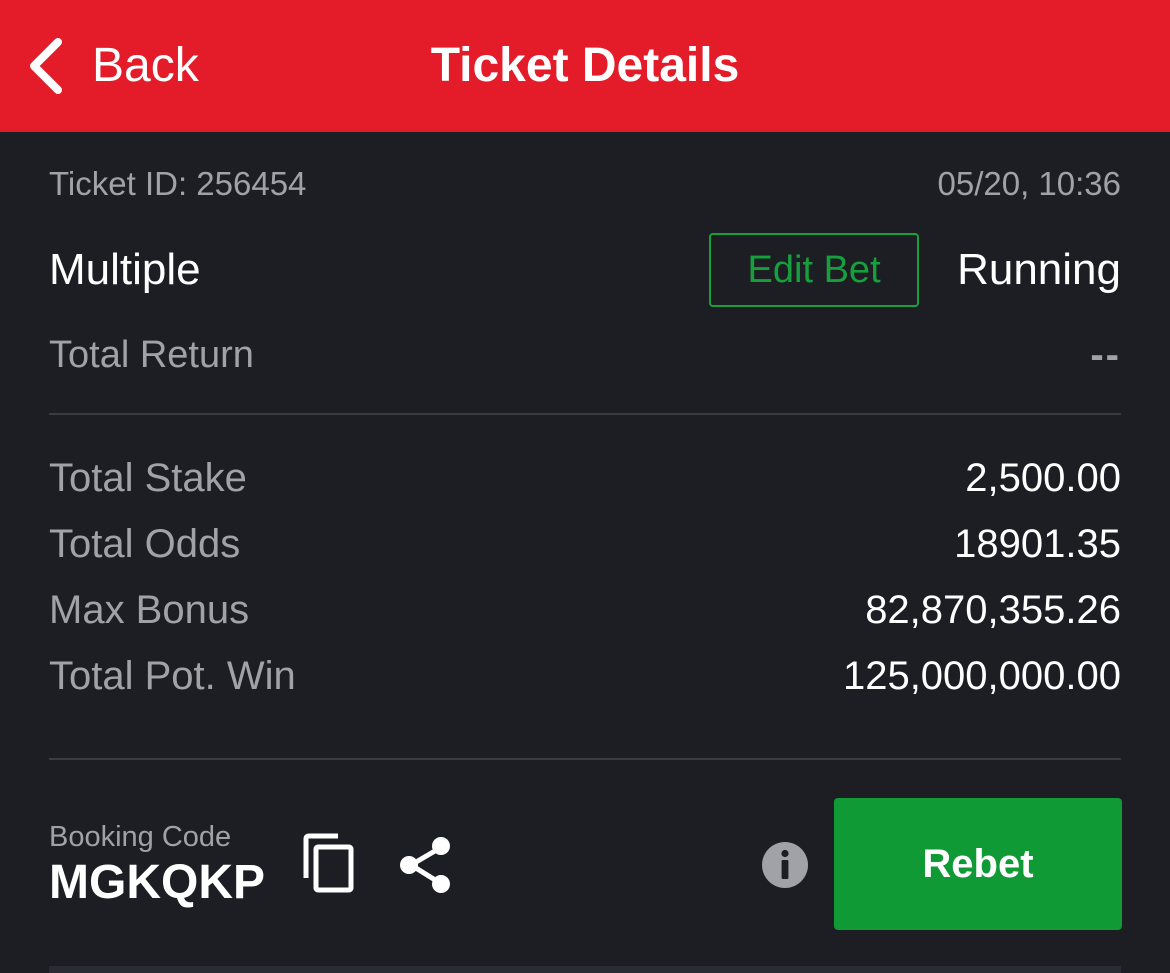  I want to click on info-icon, so click(785, 865).